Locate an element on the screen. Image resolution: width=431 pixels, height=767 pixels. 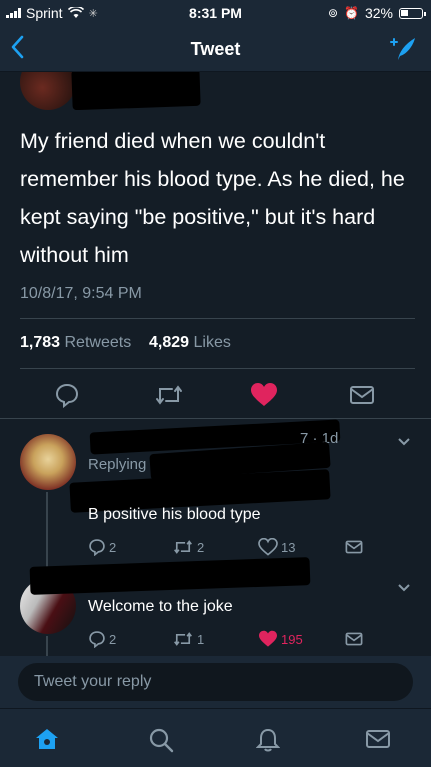
reply-actions: 2 1 195 is located at coordinates (238, 641).